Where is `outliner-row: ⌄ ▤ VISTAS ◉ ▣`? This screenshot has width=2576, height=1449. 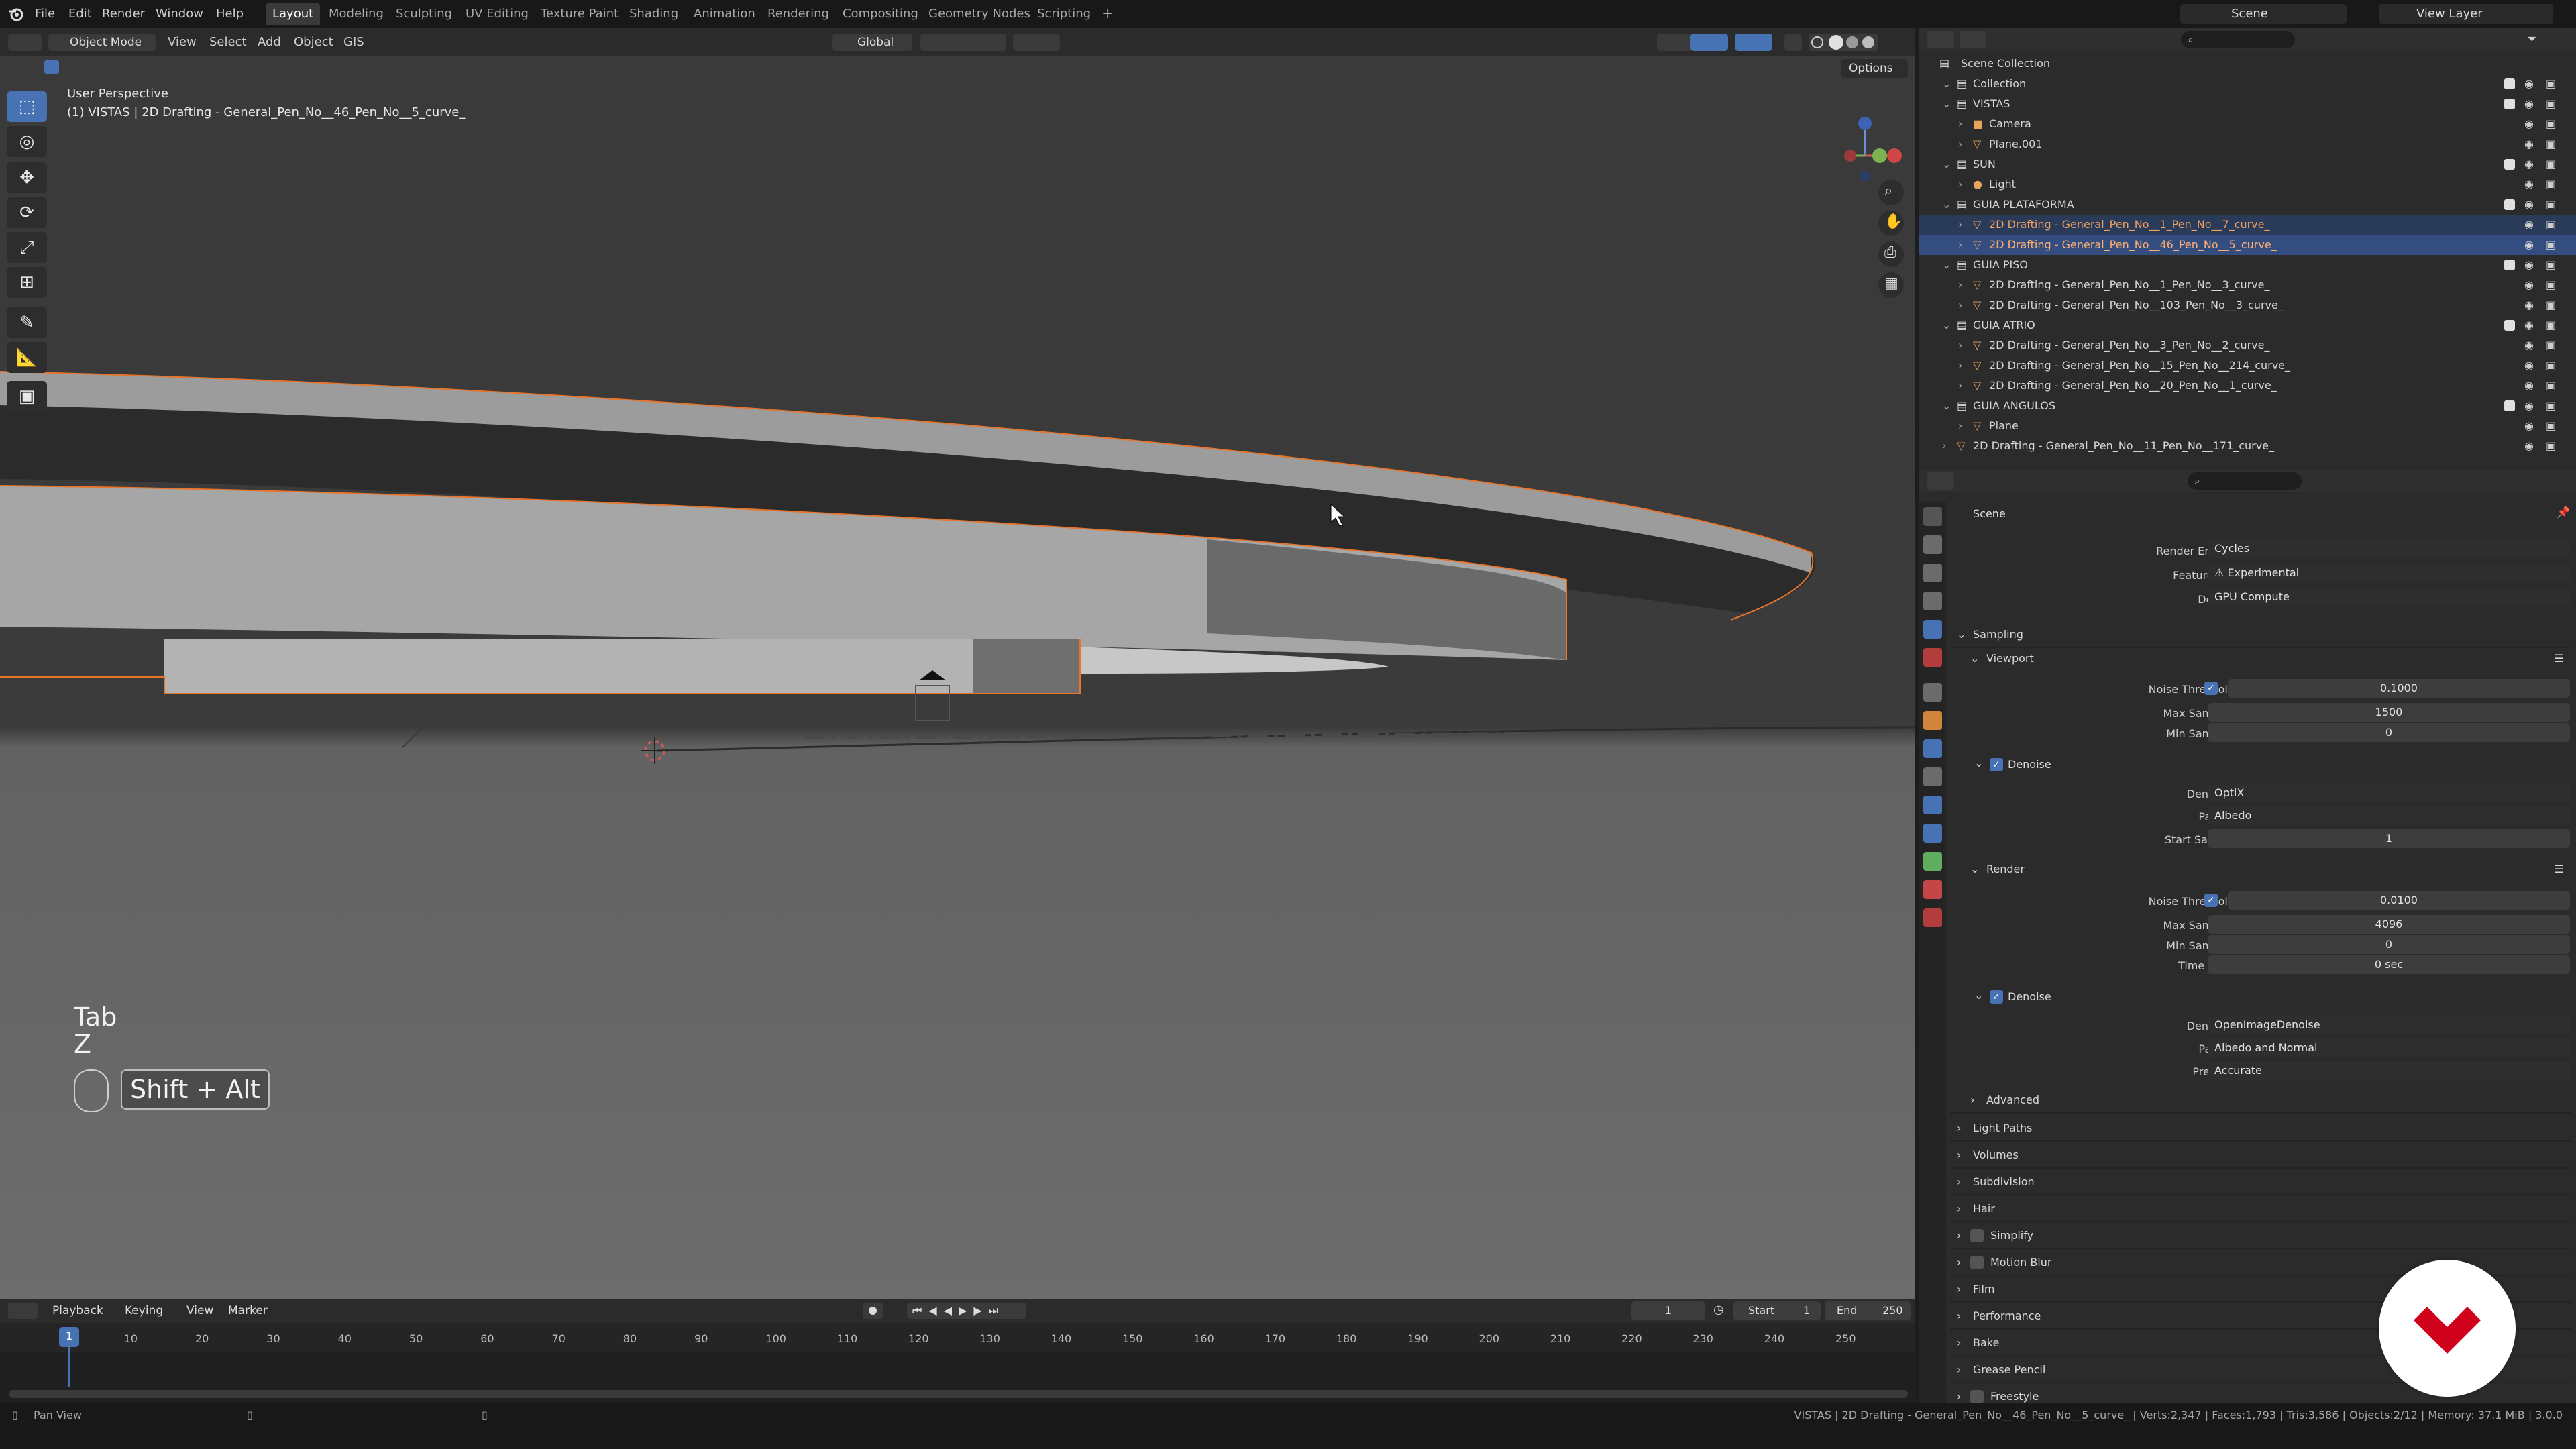
outliner-row: ⌄ ▤ VISTAS ◉ ▣ is located at coordinates (2247, 104).